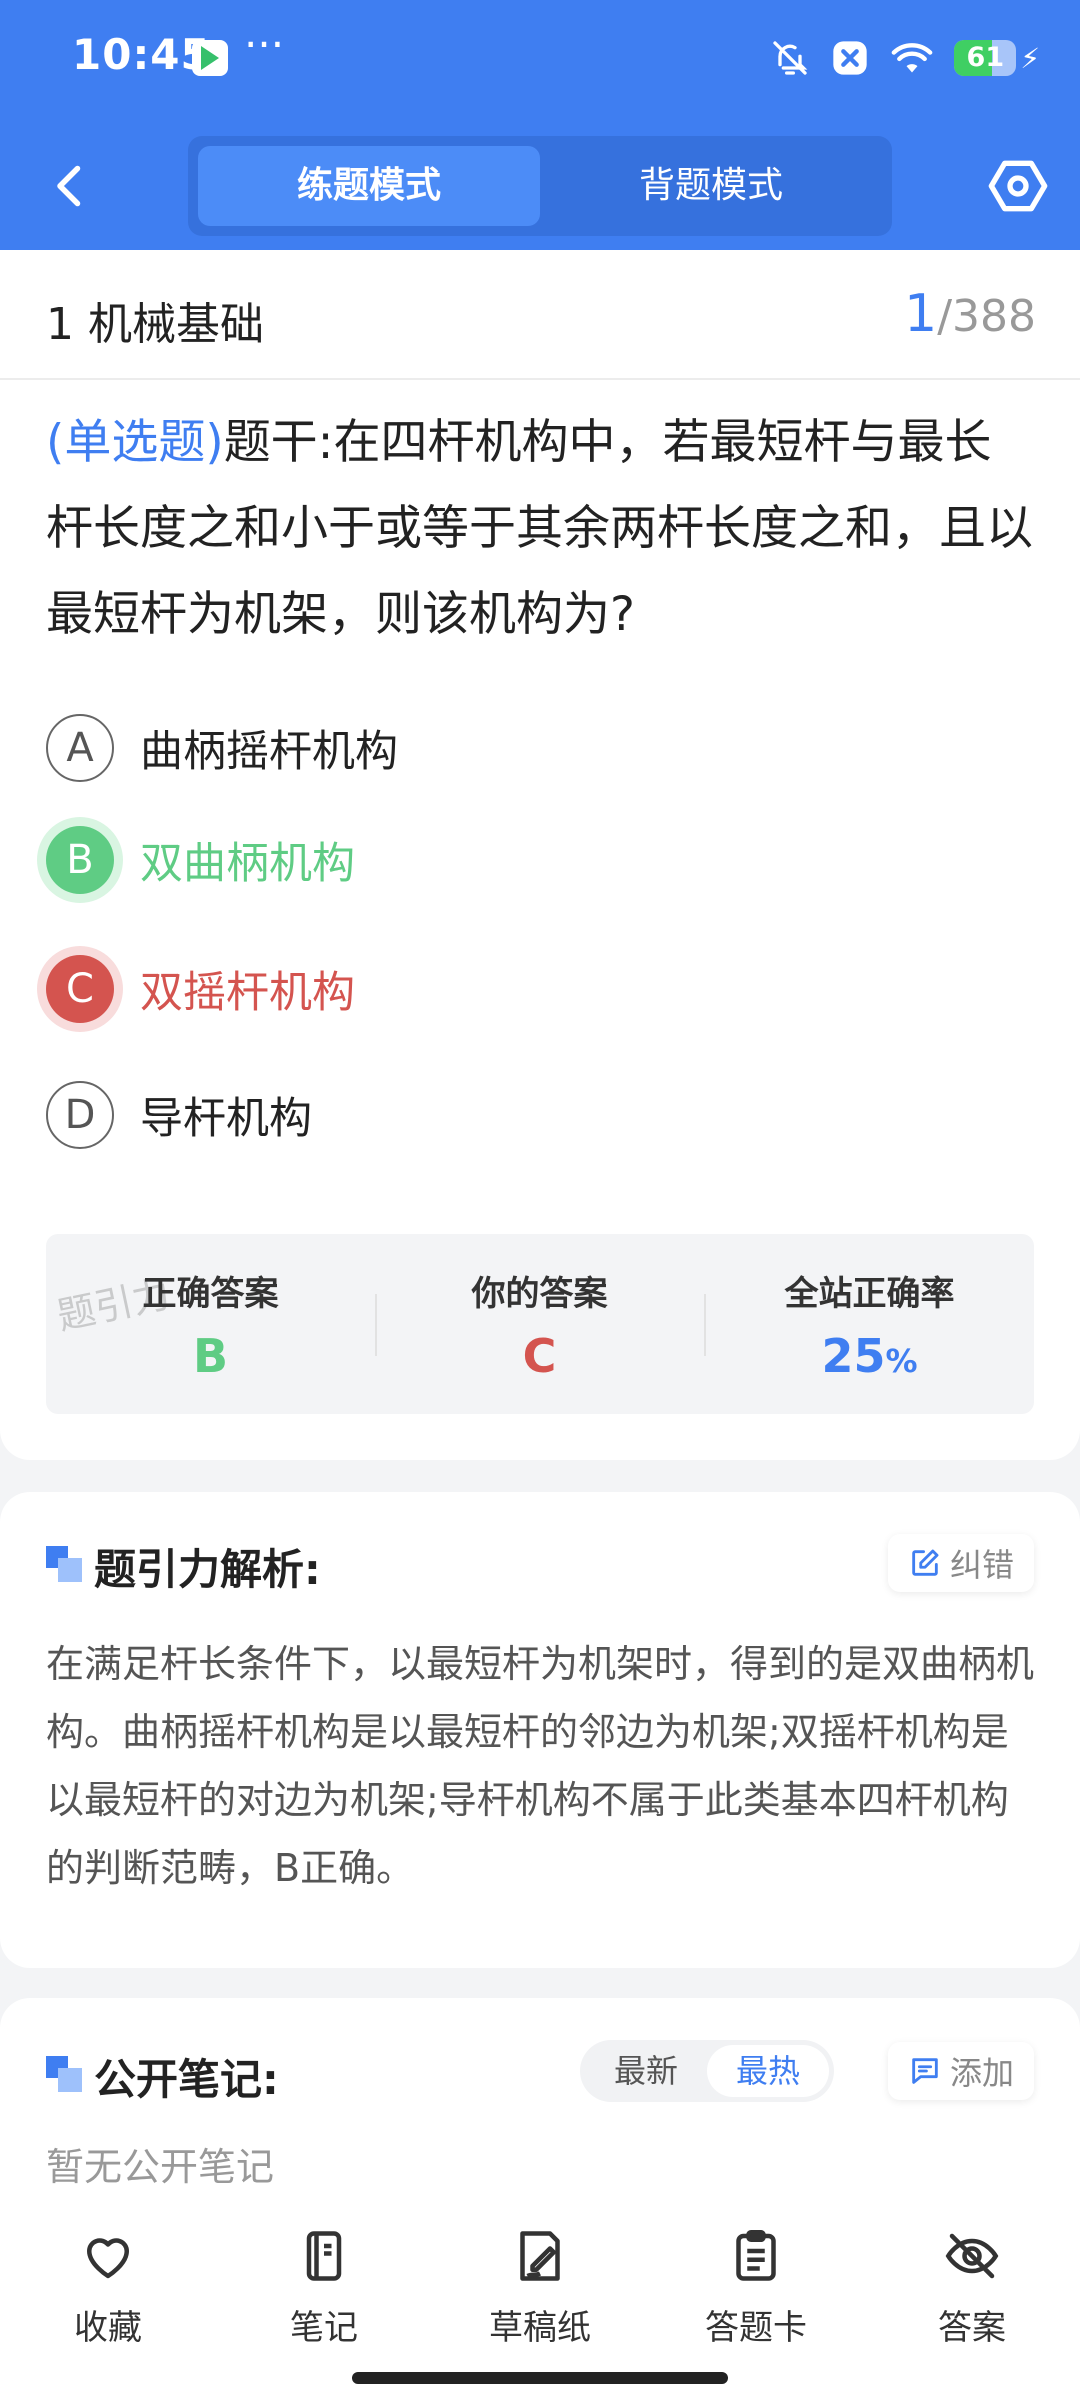  I want to click on option-text: 双曲柄机构, so click(247, 864).